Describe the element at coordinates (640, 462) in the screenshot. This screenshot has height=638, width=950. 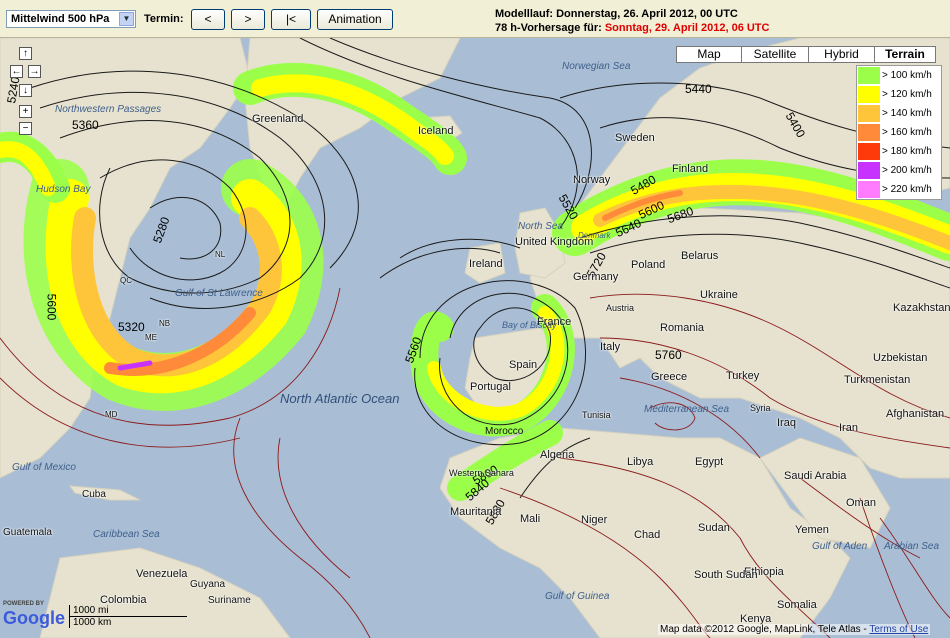
I see `place-label: Libya` at that location.